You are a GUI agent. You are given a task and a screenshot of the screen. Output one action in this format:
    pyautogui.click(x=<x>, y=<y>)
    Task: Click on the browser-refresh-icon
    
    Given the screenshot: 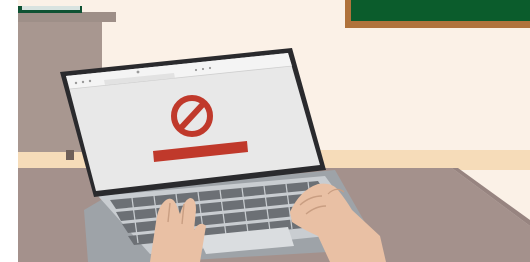 What is the action you would take?
    pyautogui.click(x=90, y=81)
    